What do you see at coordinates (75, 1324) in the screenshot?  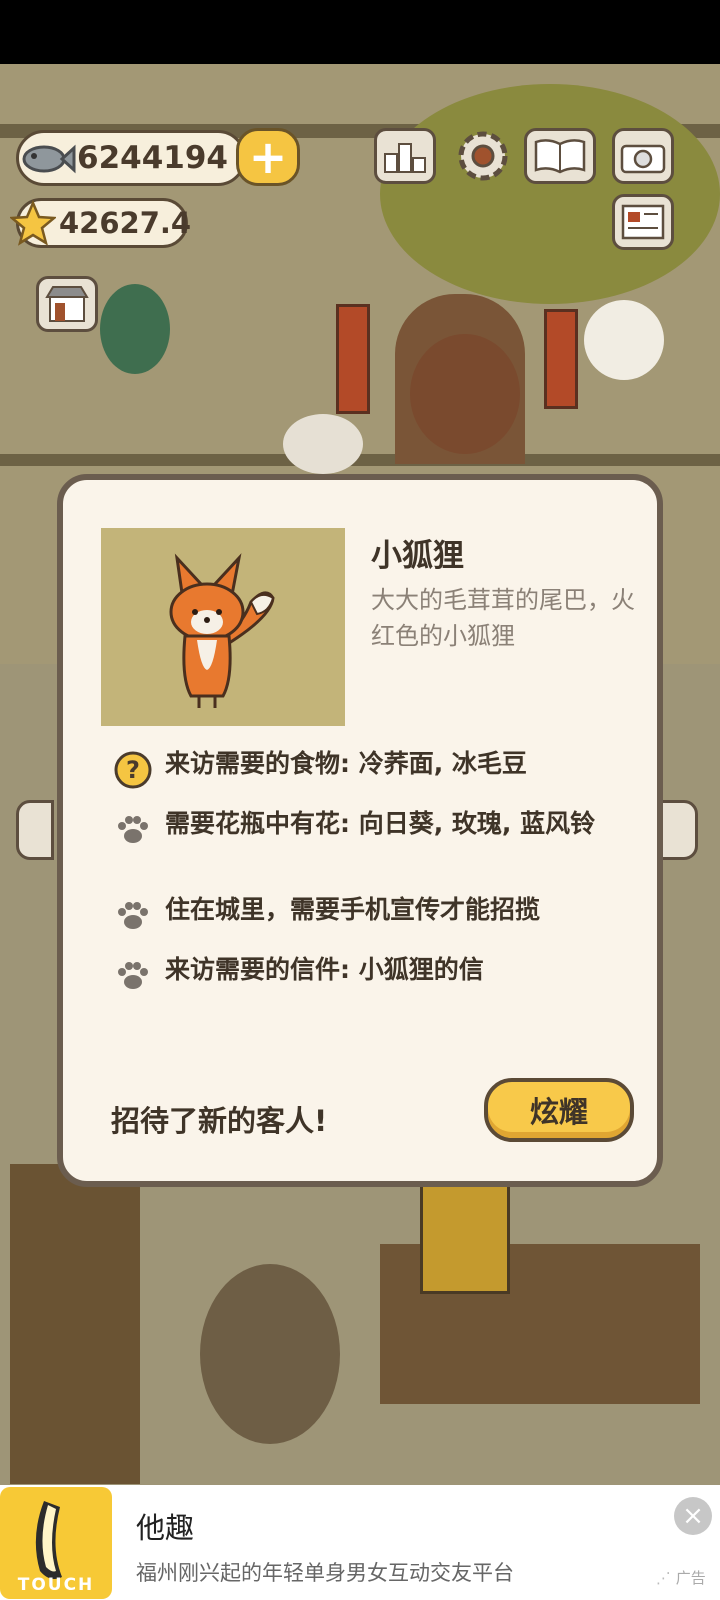 I see `cabinet` at bounding box center [75, 1324].